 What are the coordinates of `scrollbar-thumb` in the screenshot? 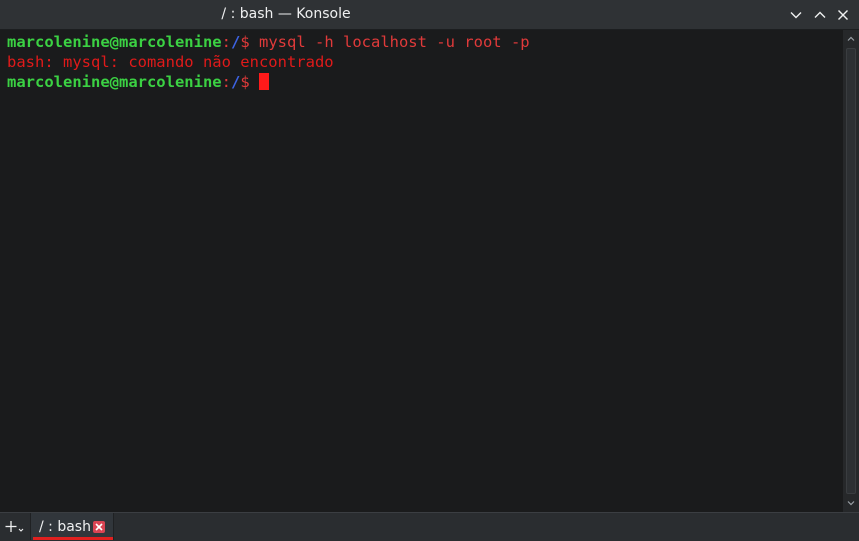 It's located at (851, 271).